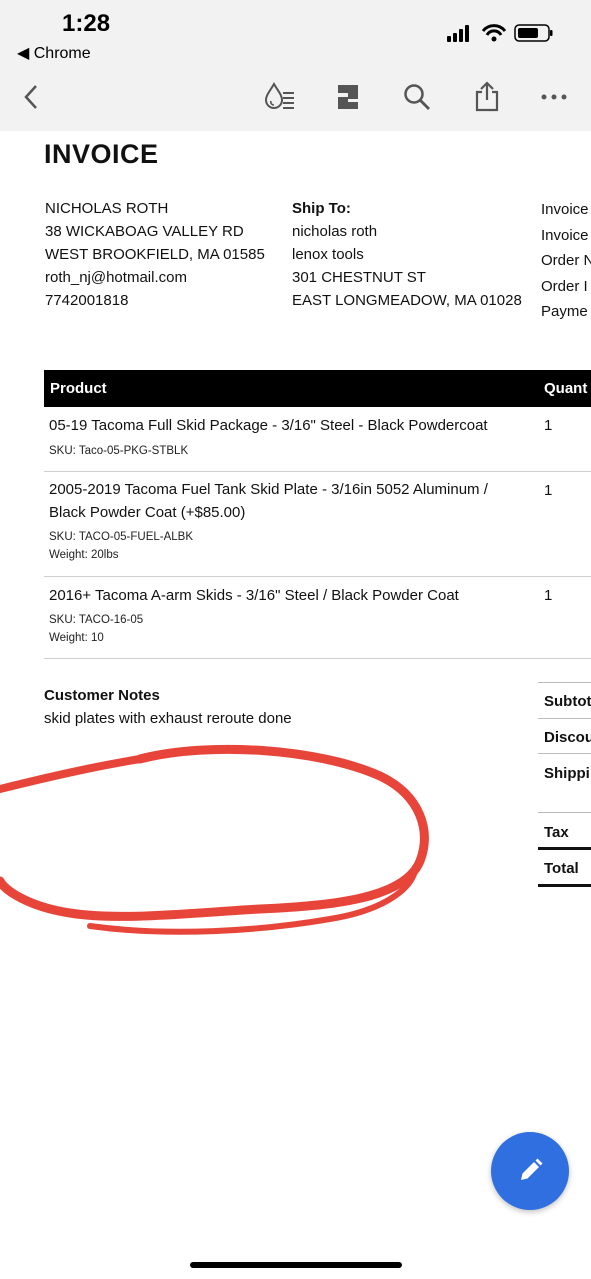 This screenshot has height=1279, width=591. I want to click on column-header-quantity: Quant, so click(566, 388).